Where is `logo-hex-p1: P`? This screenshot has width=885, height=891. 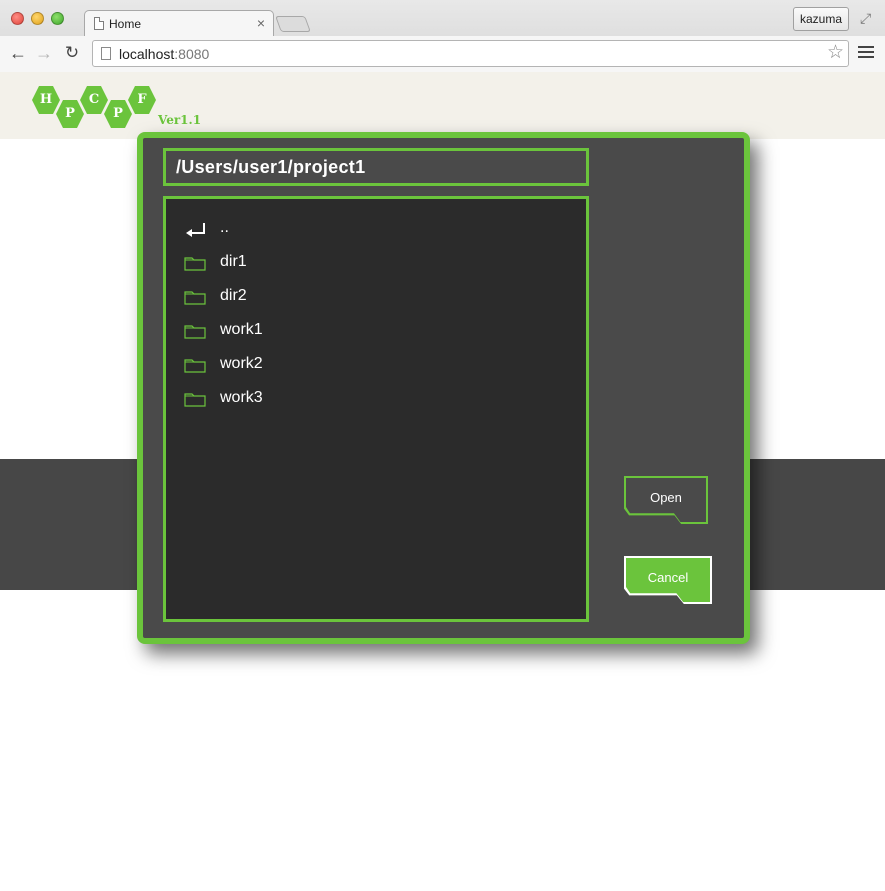
logo-hex-p1: P is located at coordinates (70, 114).